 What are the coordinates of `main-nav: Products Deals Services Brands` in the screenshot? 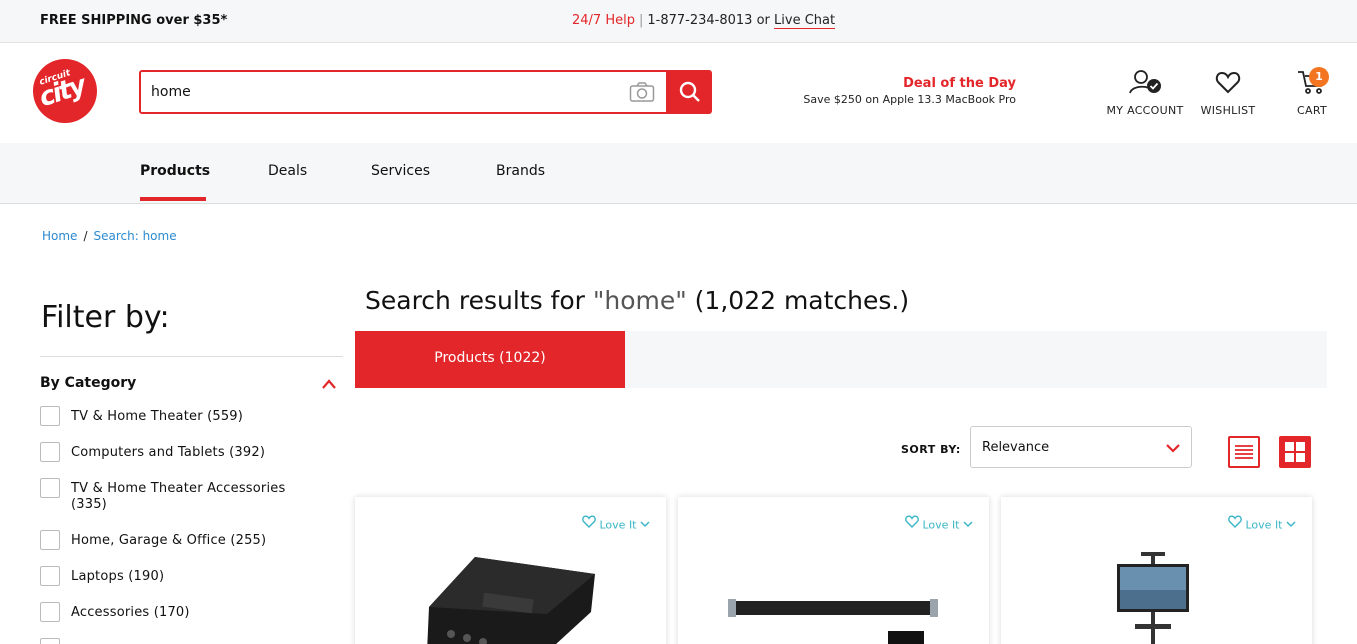 It's located at (678, 173).